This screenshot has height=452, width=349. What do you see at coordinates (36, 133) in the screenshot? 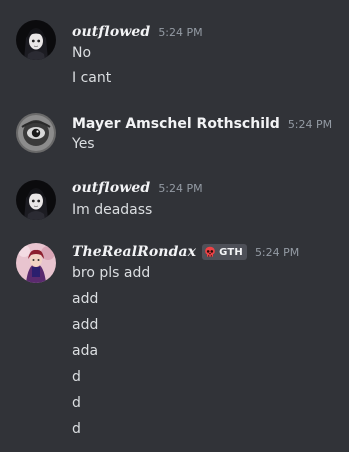
I see `grayscale-photo-avatar-icon` at bounding box center [36, 133].